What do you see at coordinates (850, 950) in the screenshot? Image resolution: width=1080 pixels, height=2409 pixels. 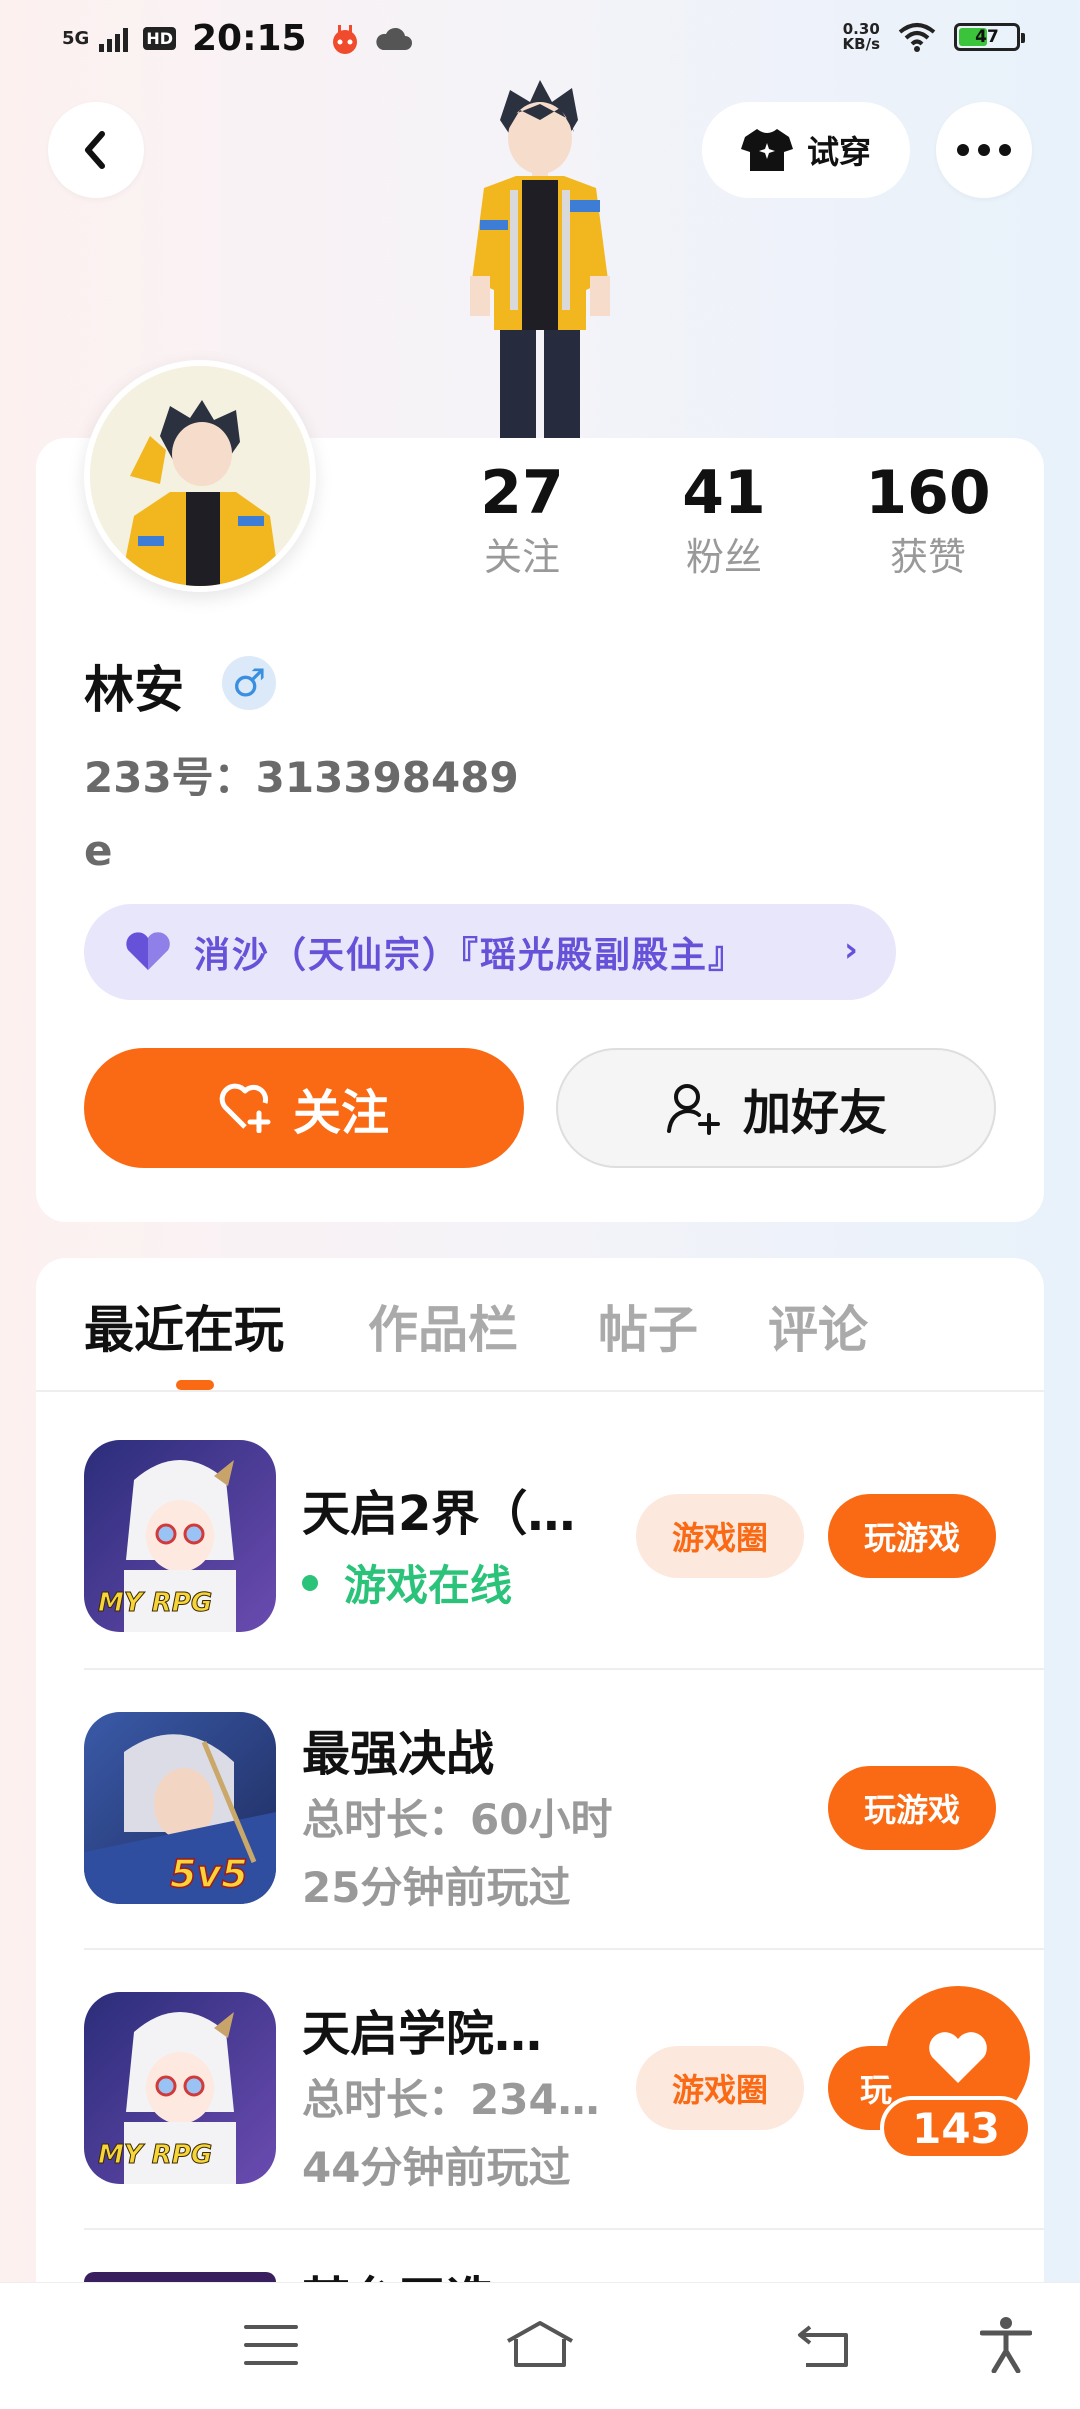 I see `chevron-right-icon: ›` at bounding box center [850, 950].